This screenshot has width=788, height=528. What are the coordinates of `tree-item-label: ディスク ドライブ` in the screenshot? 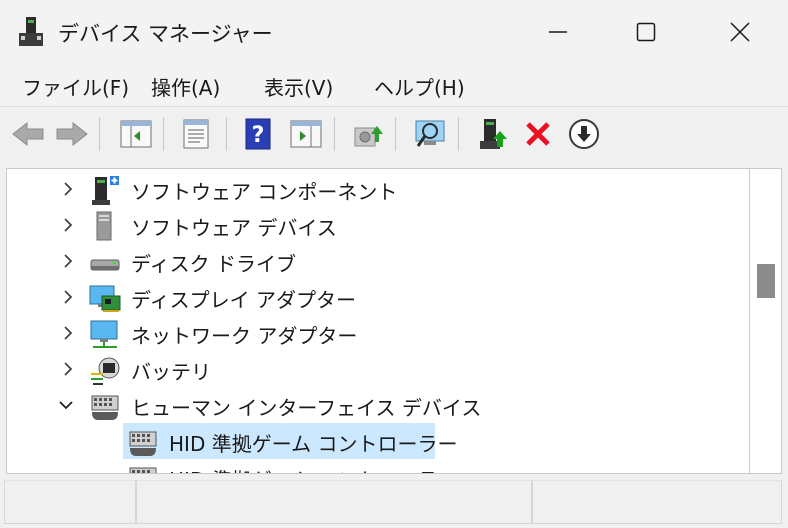 It's located at (213, 264).